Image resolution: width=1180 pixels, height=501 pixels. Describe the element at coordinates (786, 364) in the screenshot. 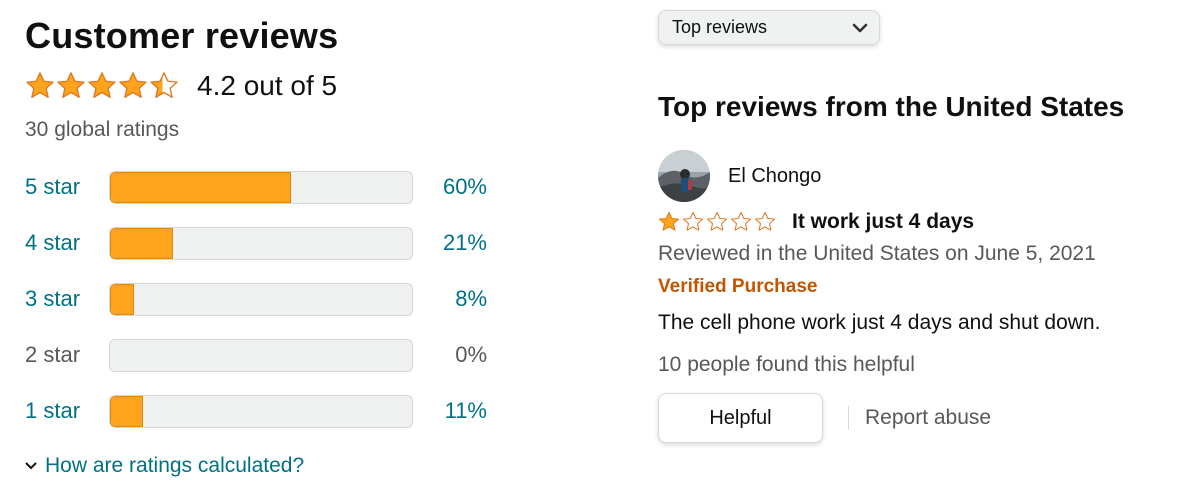

I see `helpful-count: 10 people found this helpful` at that location.